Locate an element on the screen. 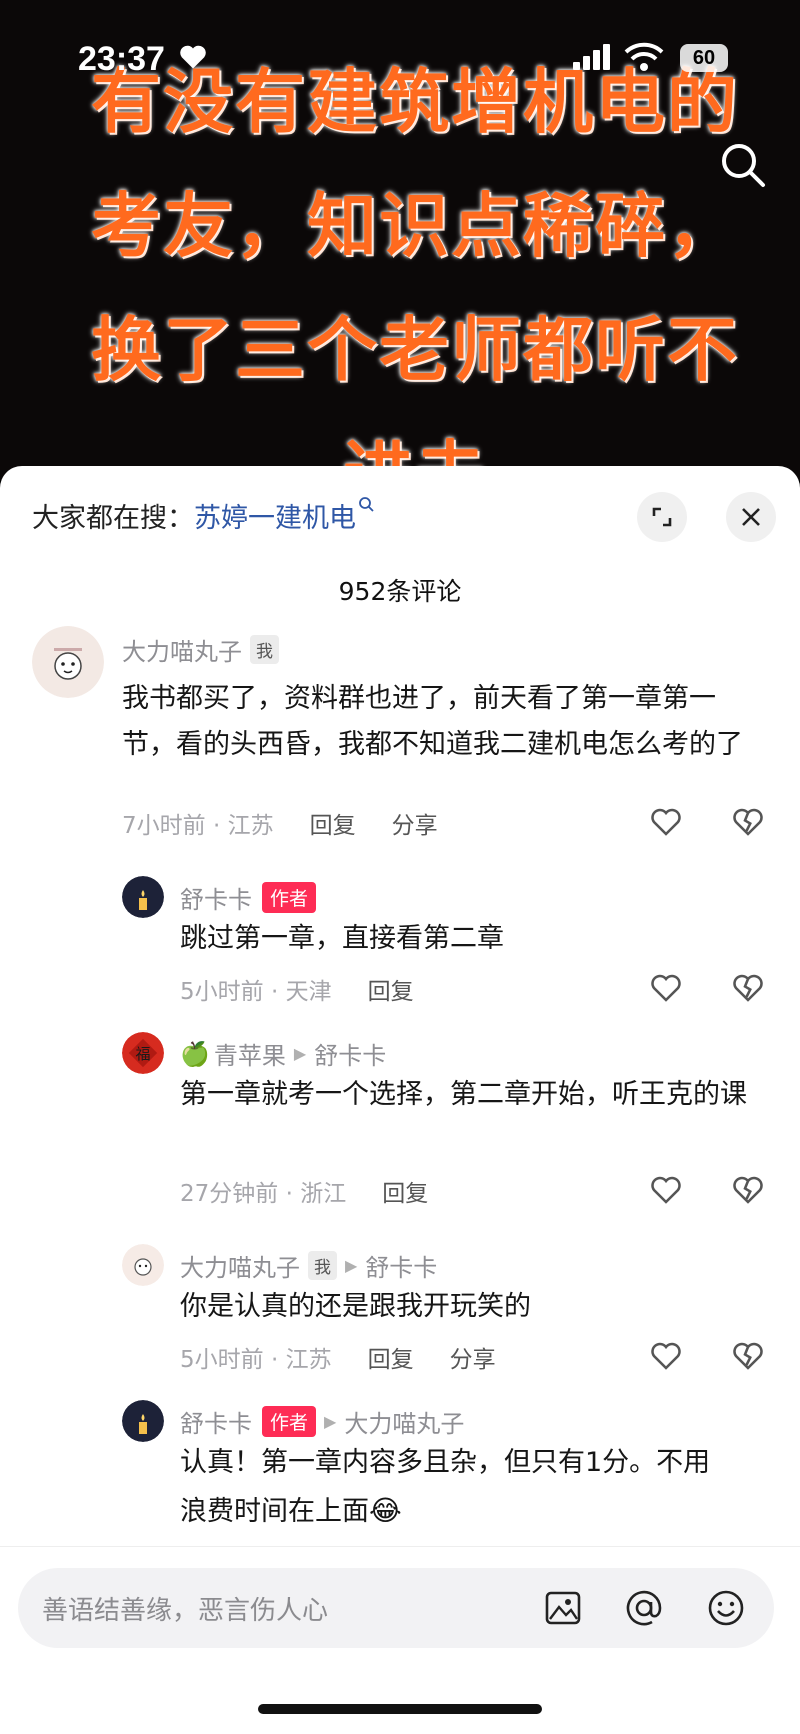 The width and height of the screenshot is (800, 1734). suggestion-label: 大家都在搜： is located at coordinates (113, 518).